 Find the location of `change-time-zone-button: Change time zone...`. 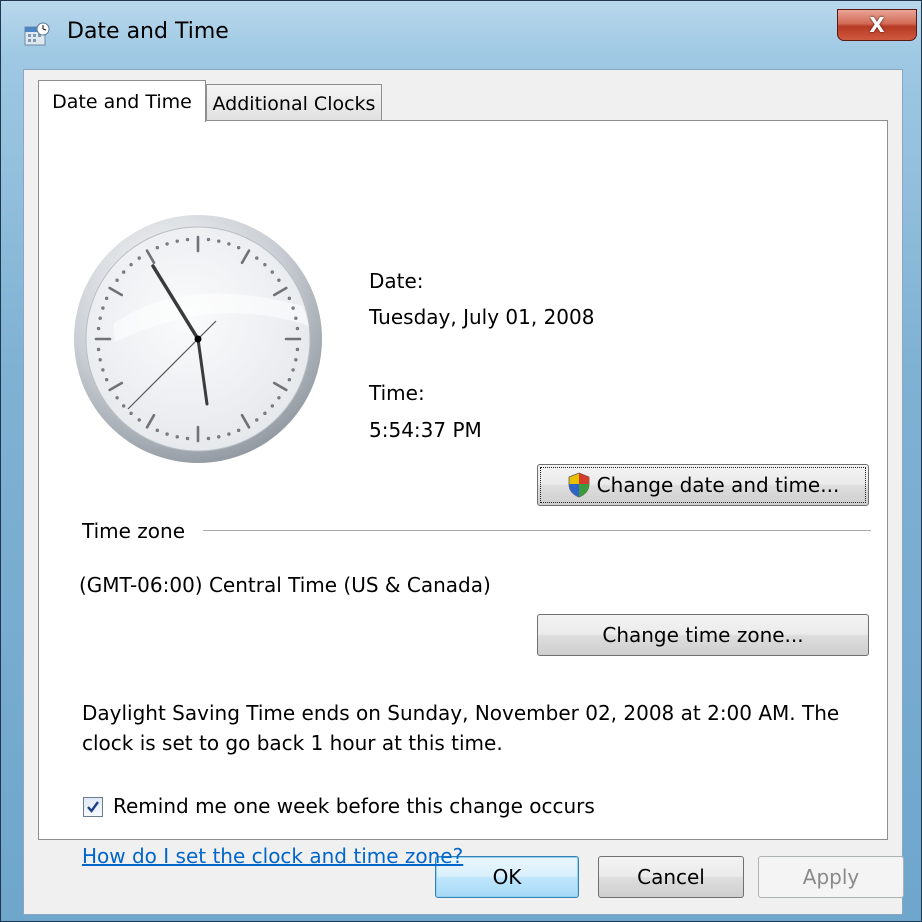

change-time-zone-button: Change time zone... is located at coordinates (703, 635).